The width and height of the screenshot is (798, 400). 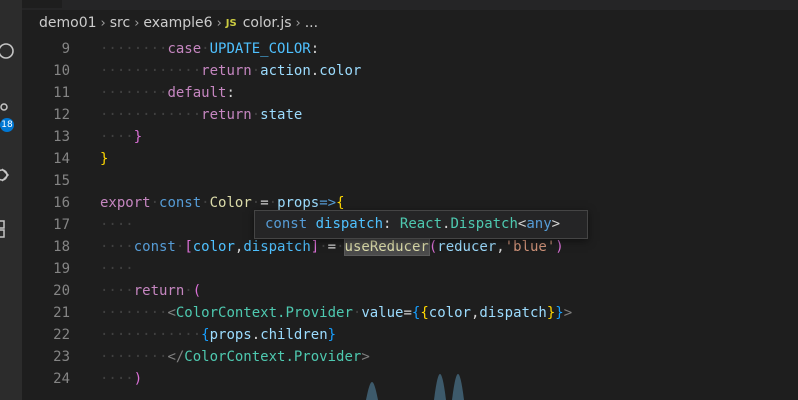 What do you see at coordinates (10, 229) in the screenshot?
I see `extensions-icon` at bounding box center [10, 229].